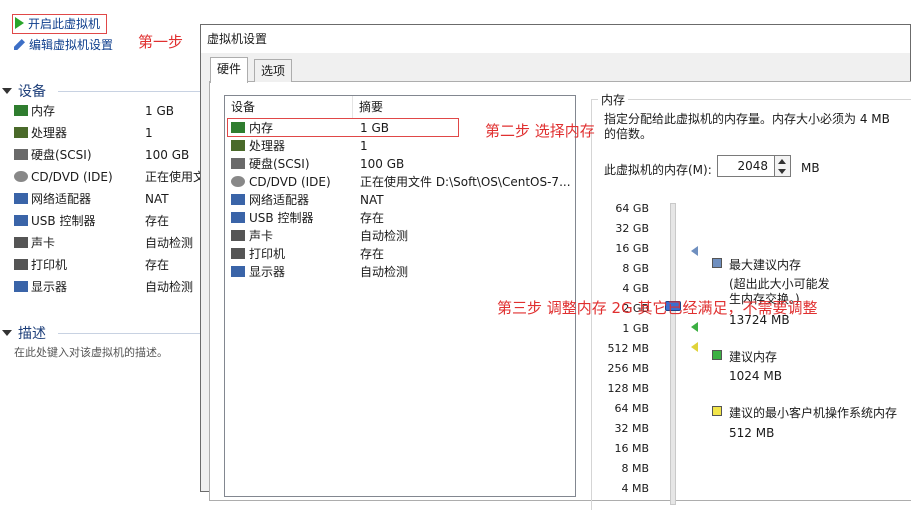  What do you see at coordinates (114, 133) in the screenshot?
I see `vm-device-row: 处理器 1` at bounding box center [114, 133].